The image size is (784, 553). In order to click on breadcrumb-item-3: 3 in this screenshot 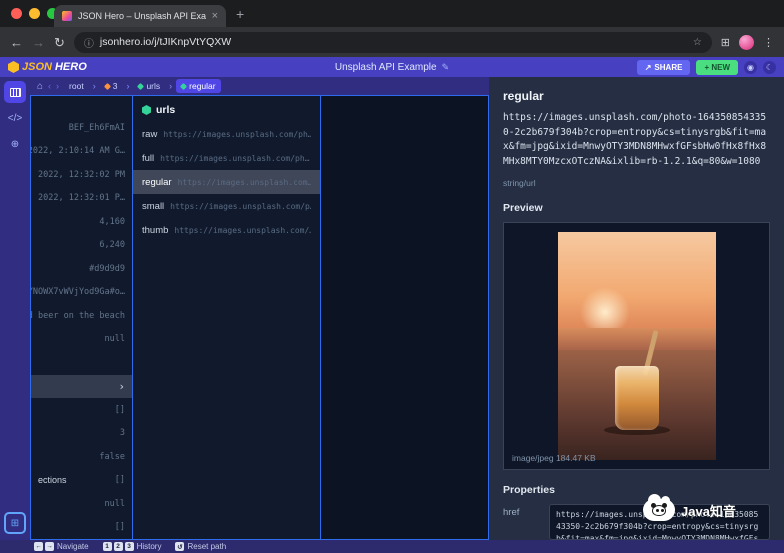, I will do `click(111, 86)`.